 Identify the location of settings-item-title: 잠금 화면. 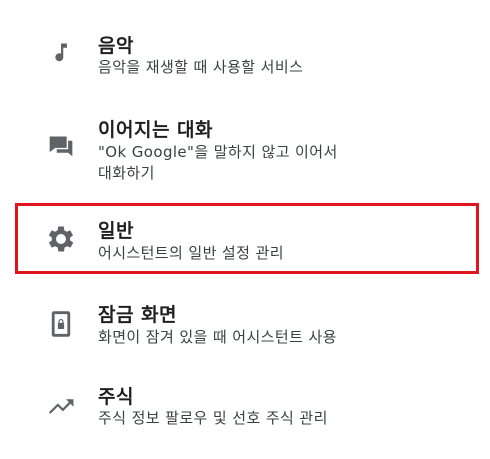
(138, 315).